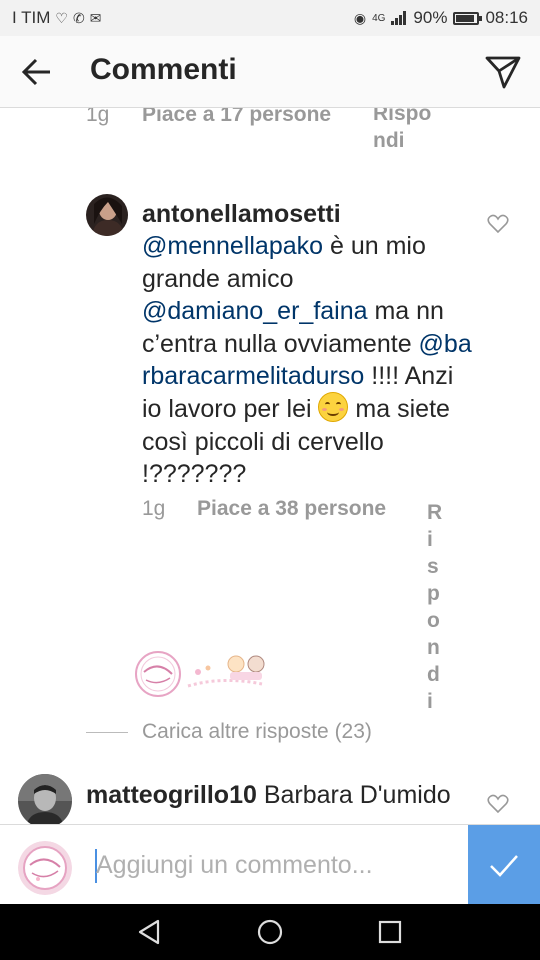 Image resolution: width=540 pixels, height=960 pixels. I want to click on back-button, so click(37, 72).